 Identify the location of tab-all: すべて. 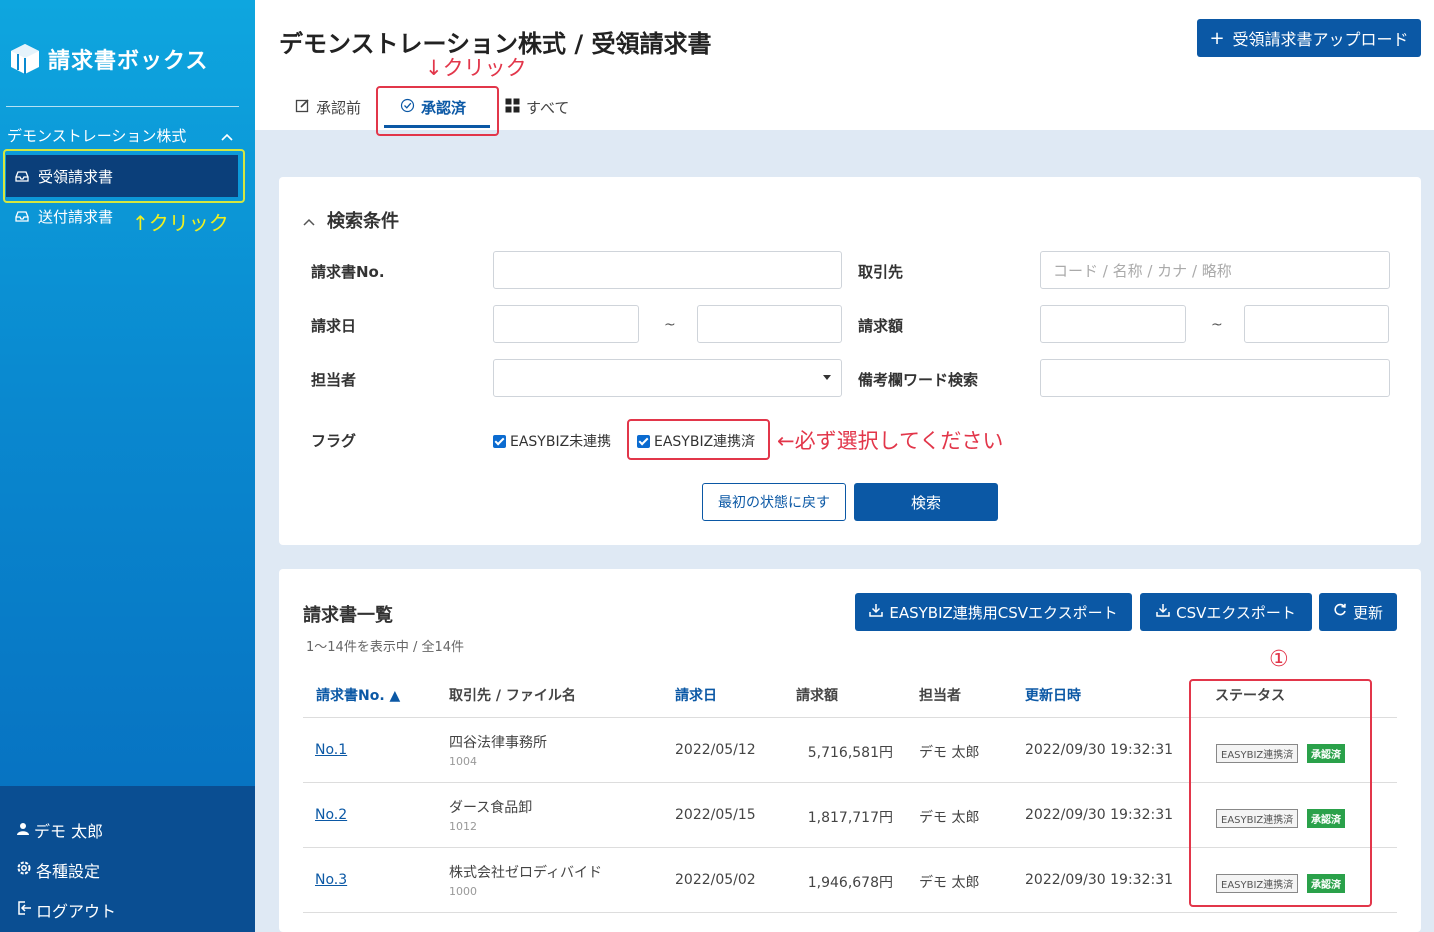
(537, 107).